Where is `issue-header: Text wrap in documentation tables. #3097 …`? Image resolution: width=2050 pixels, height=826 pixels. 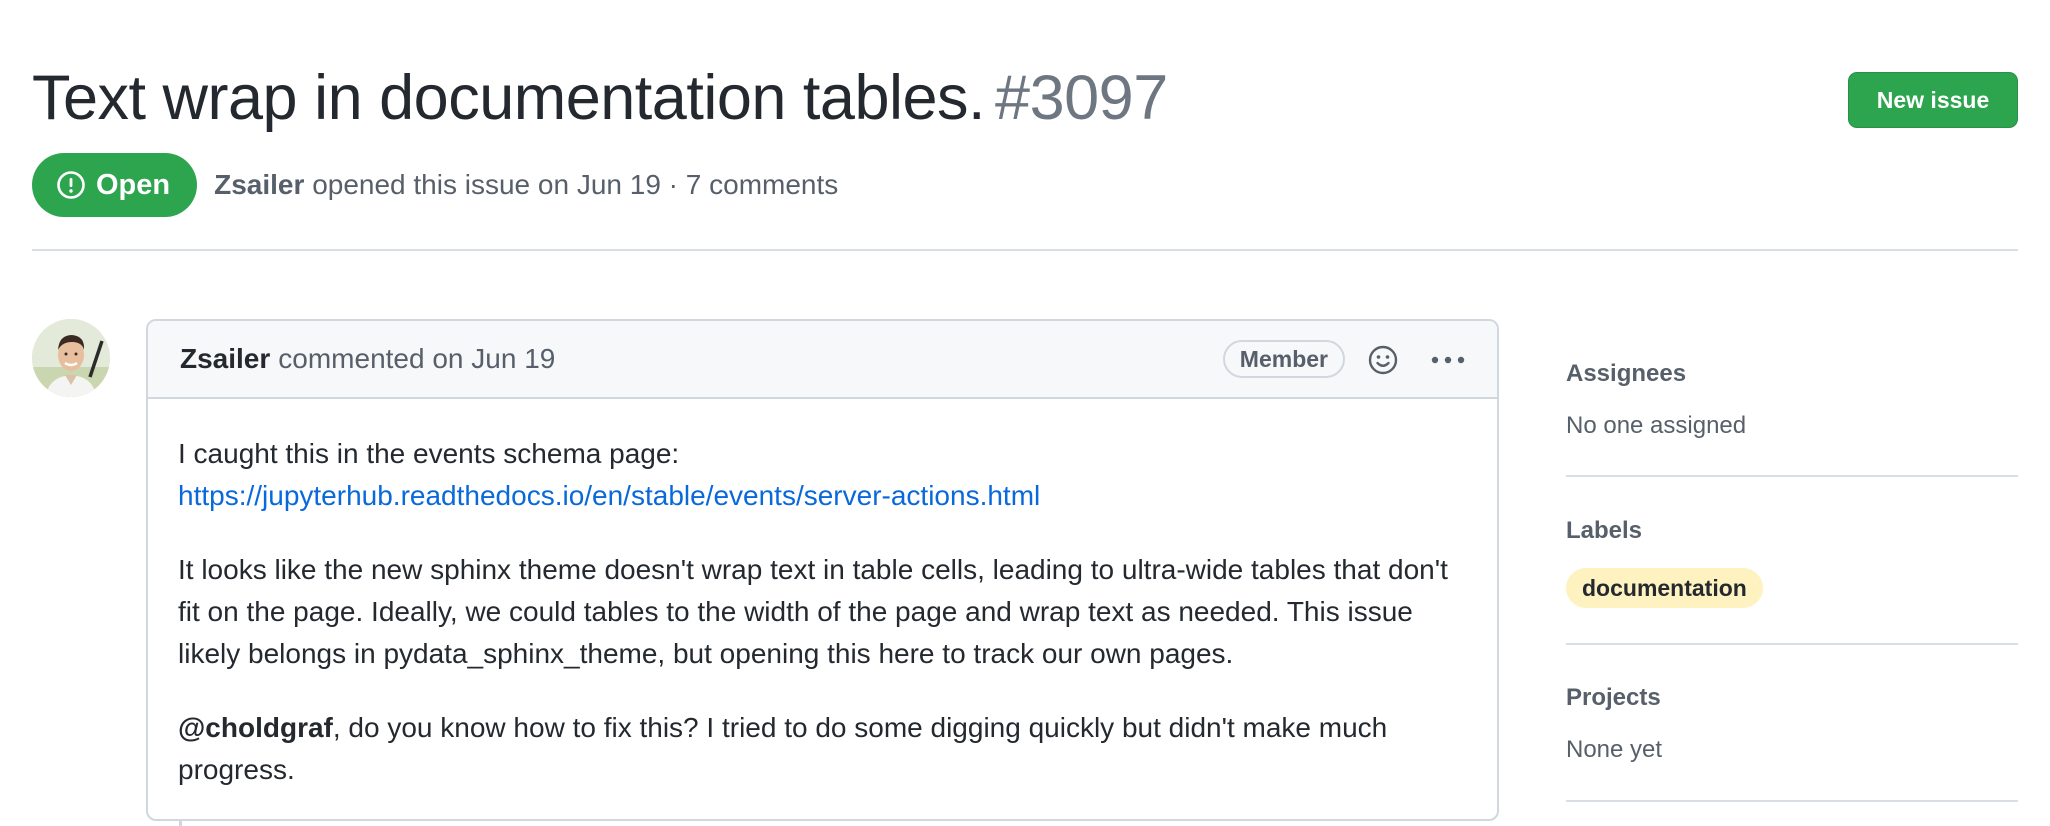
issue-header: Text wrap in documentation tables. #3097 … is located at coordinates (1025, 98).